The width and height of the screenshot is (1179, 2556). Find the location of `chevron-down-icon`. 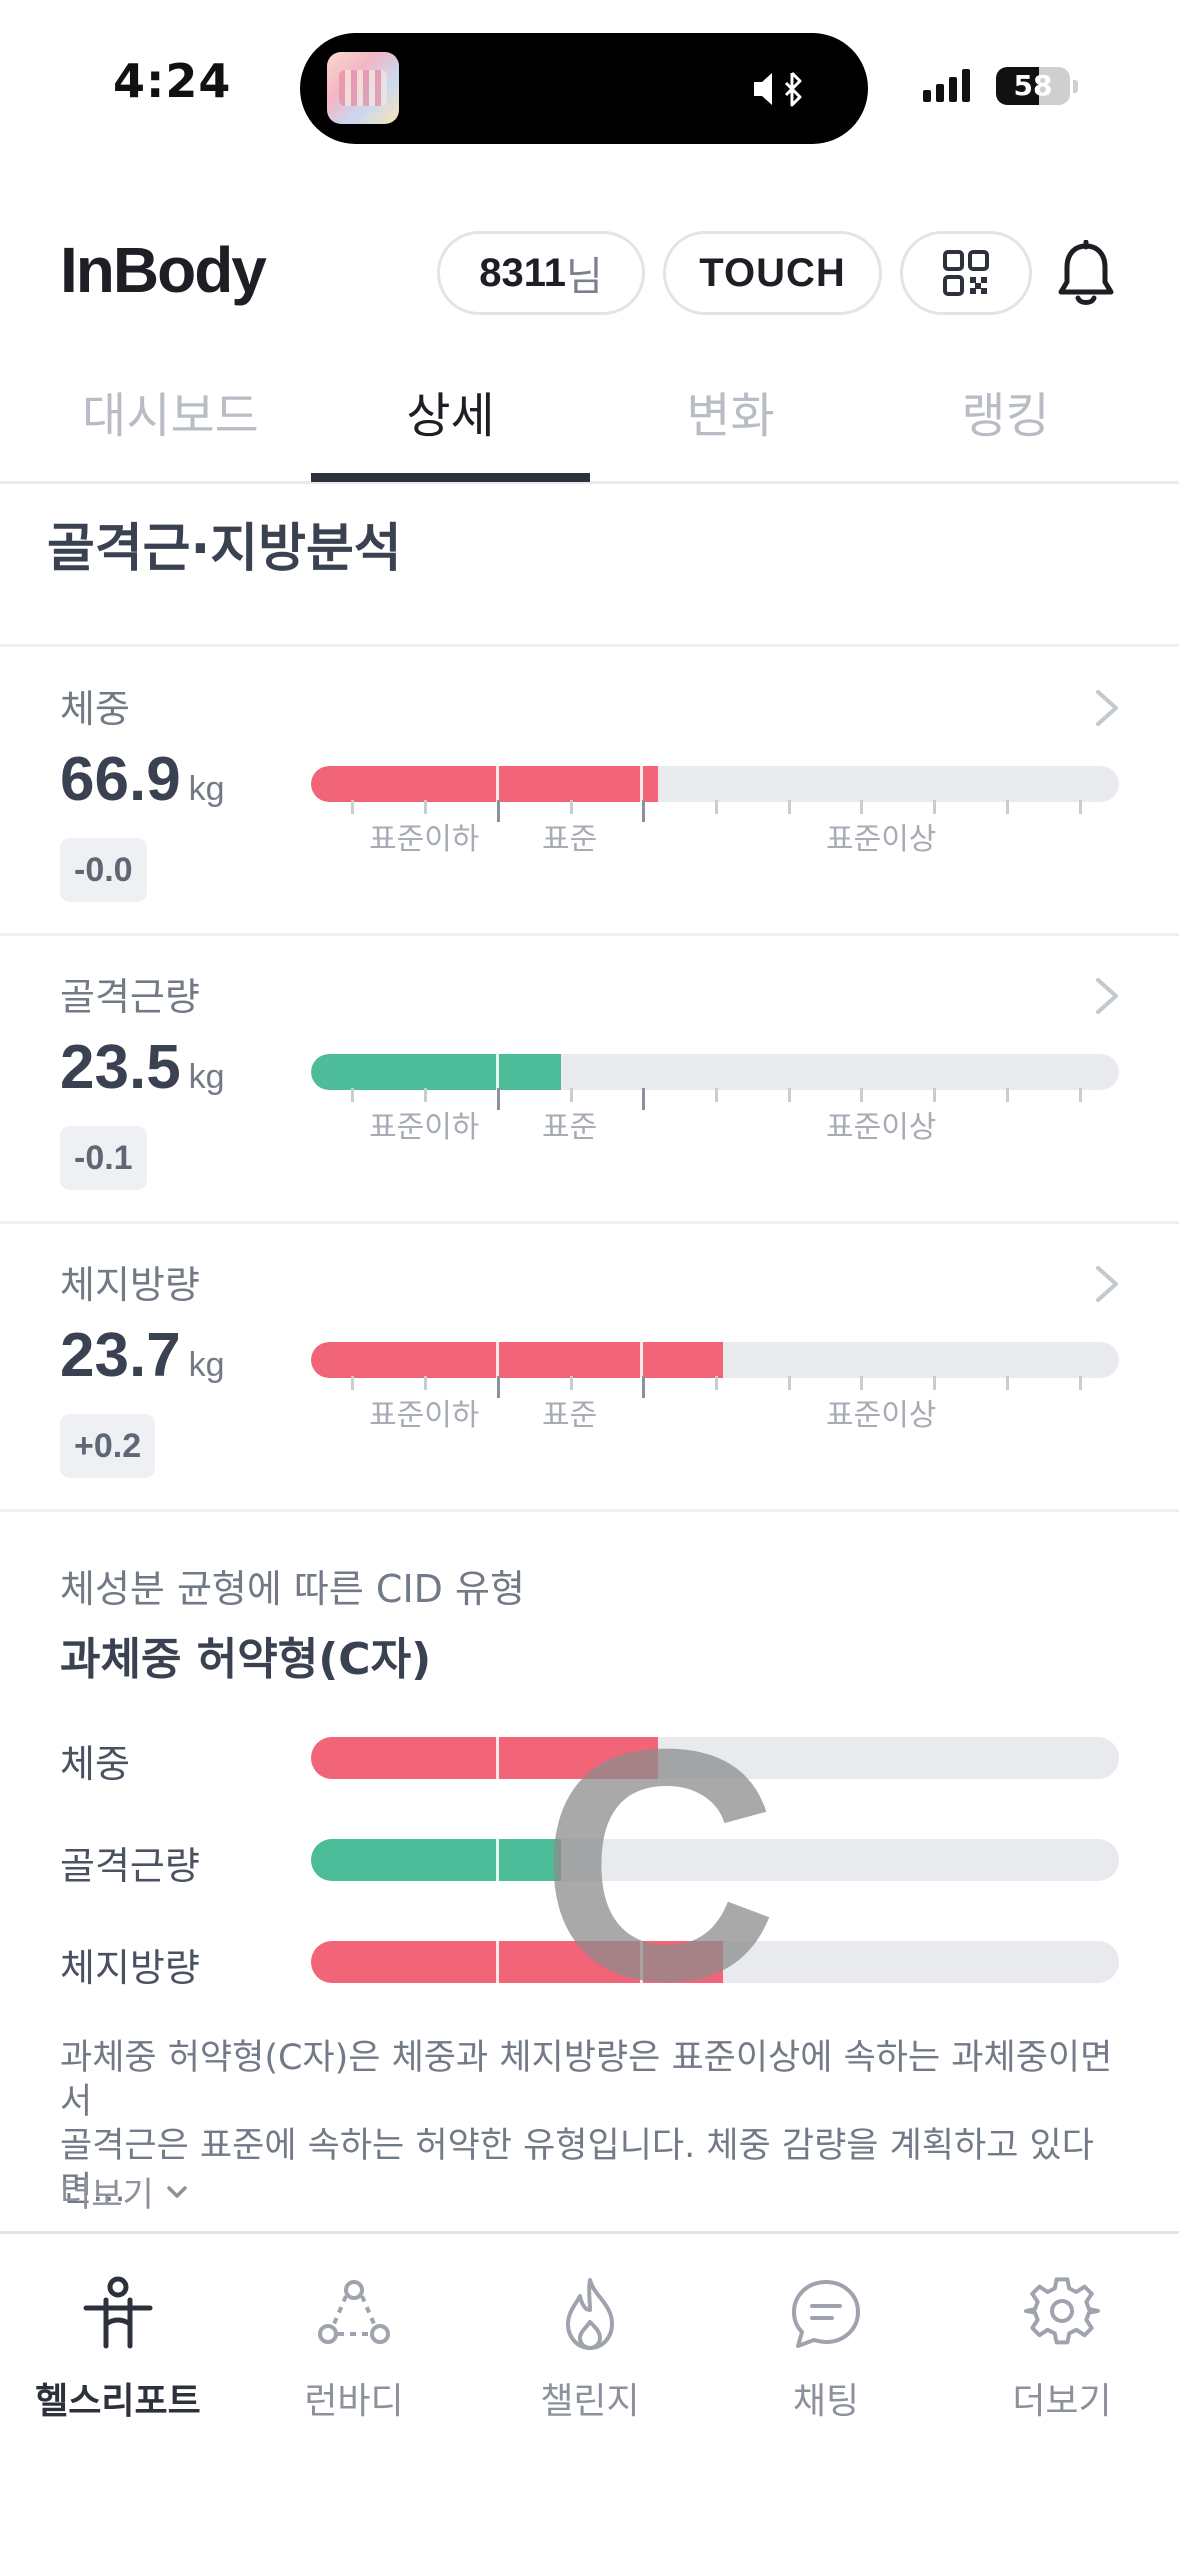

chevron-down-icon is located at coordinates (177, 2191).